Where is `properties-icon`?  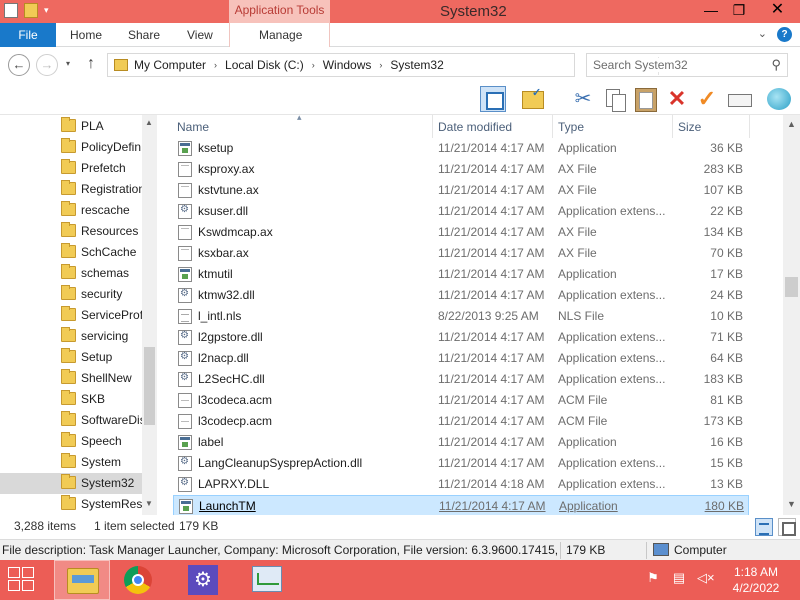
properties-icon is located at coordinates (11, 10).